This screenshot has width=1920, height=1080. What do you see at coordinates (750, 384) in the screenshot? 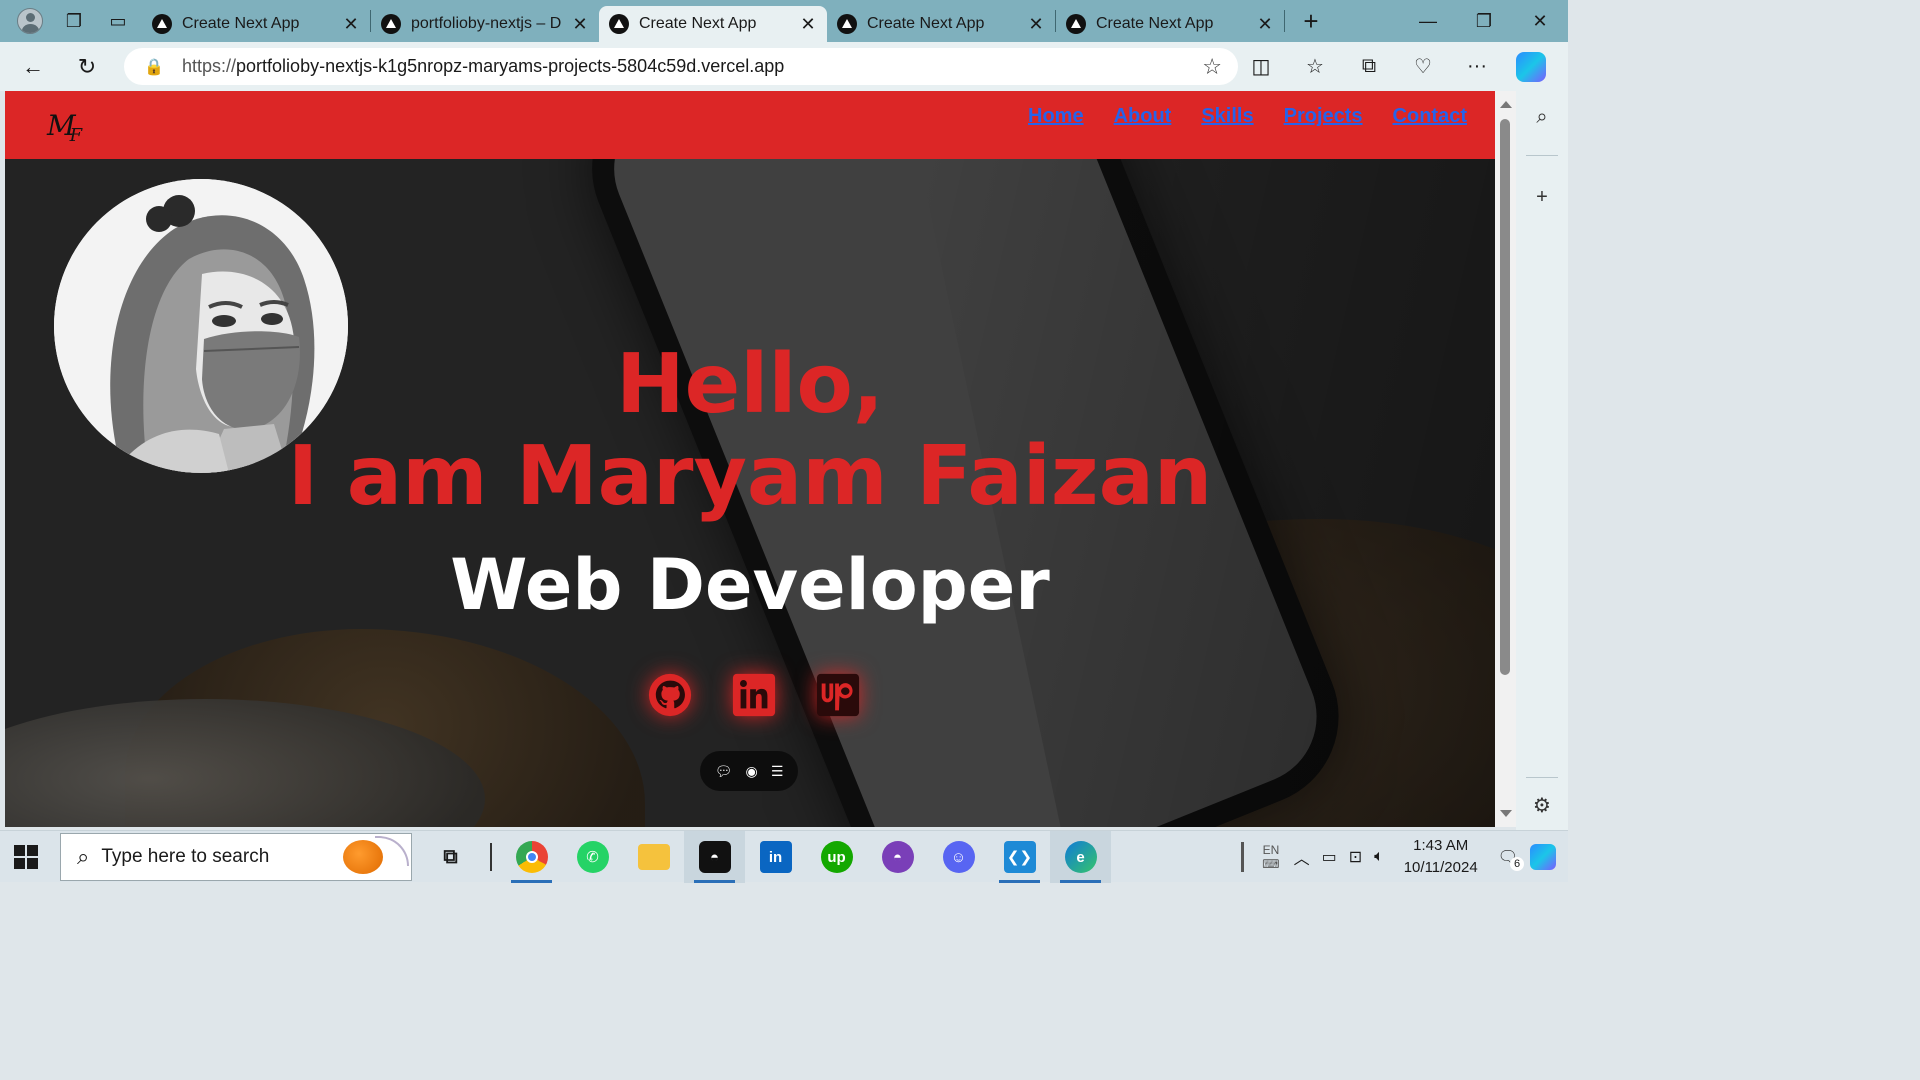
I see `hero-greeting: Hello,` at bounding box center [750, 384].